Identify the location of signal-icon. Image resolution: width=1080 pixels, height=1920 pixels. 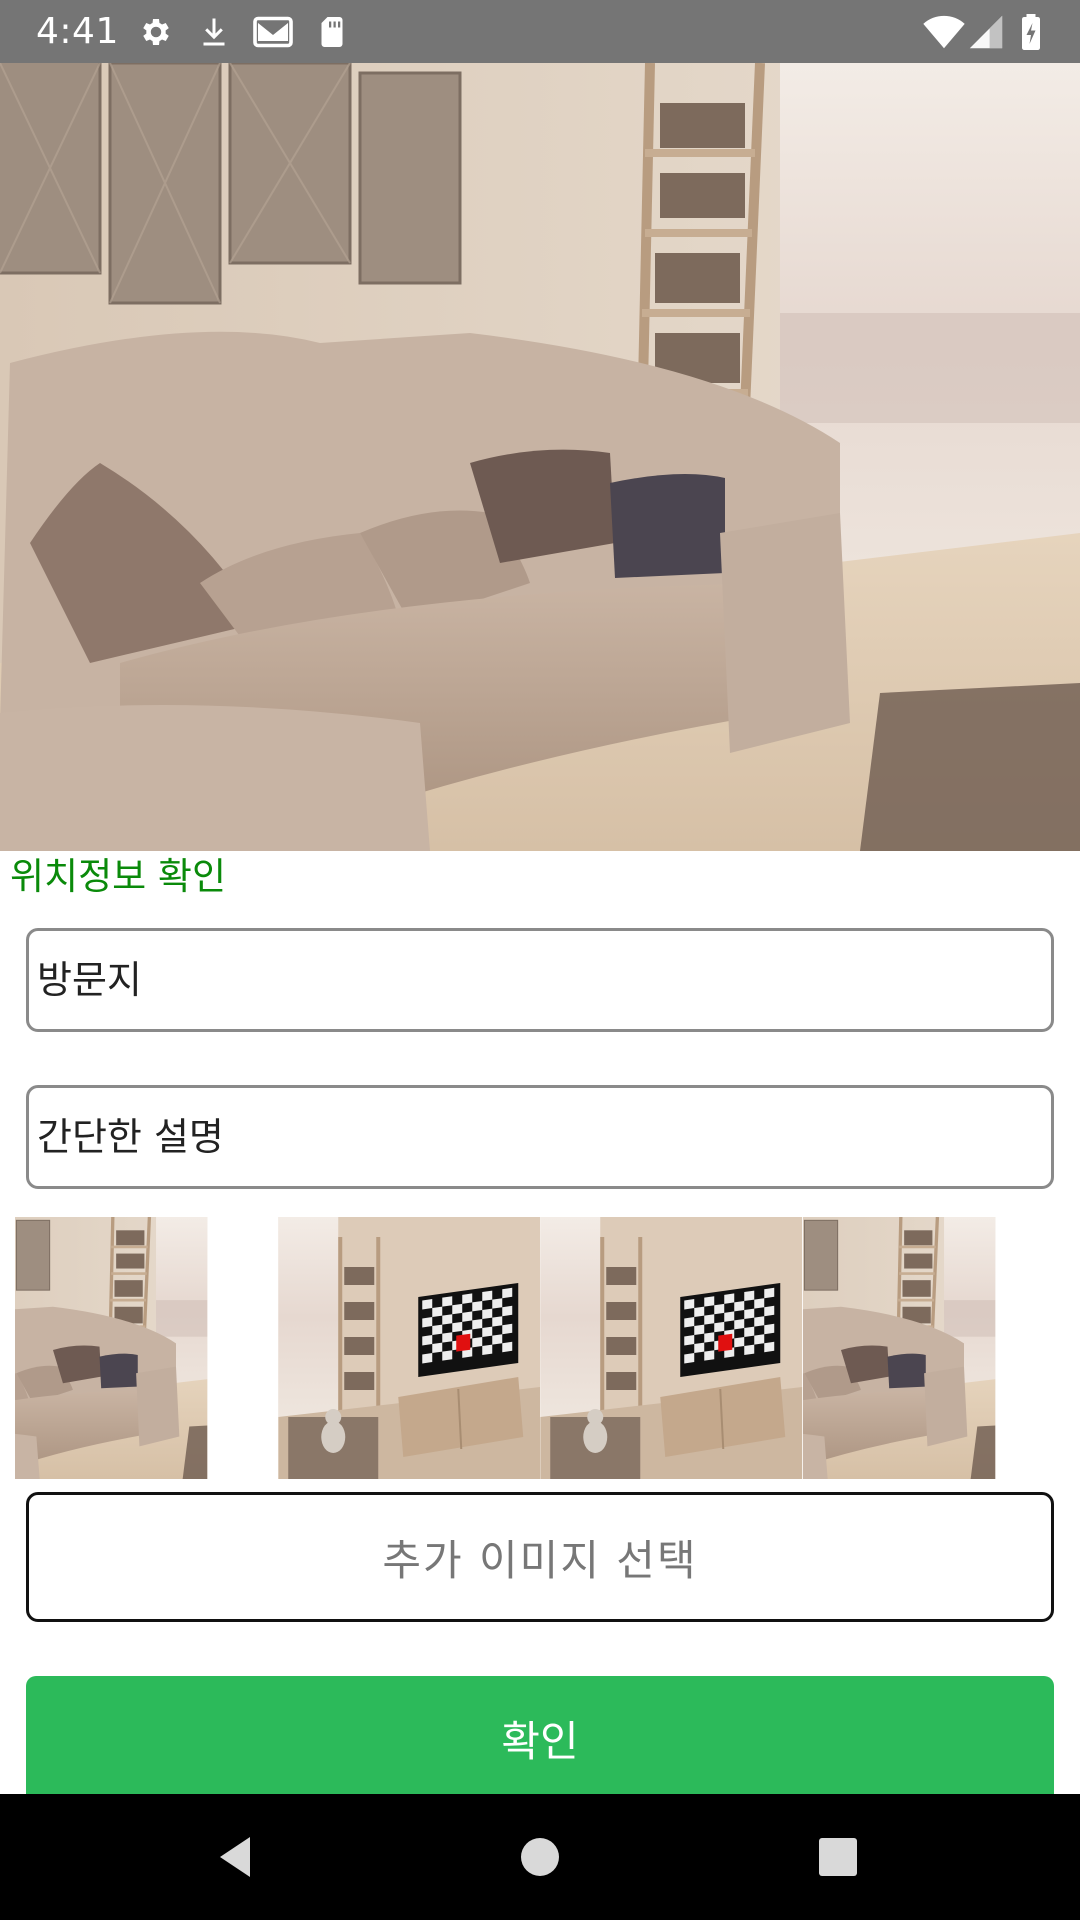
(986, 32).